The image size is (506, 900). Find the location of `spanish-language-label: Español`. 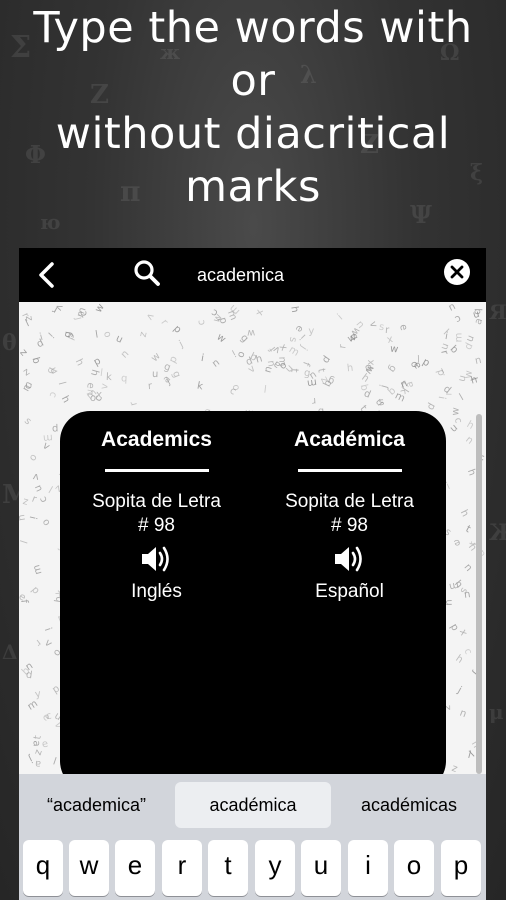

spanish-language-label: Español is located at coordinates (349, 591).